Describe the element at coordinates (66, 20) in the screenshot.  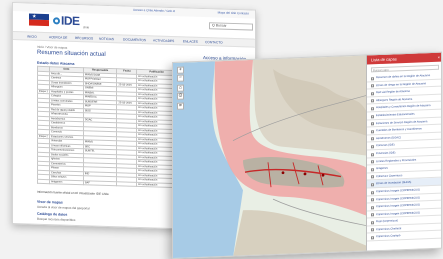
I see `ide-logo: IDE` at that location.